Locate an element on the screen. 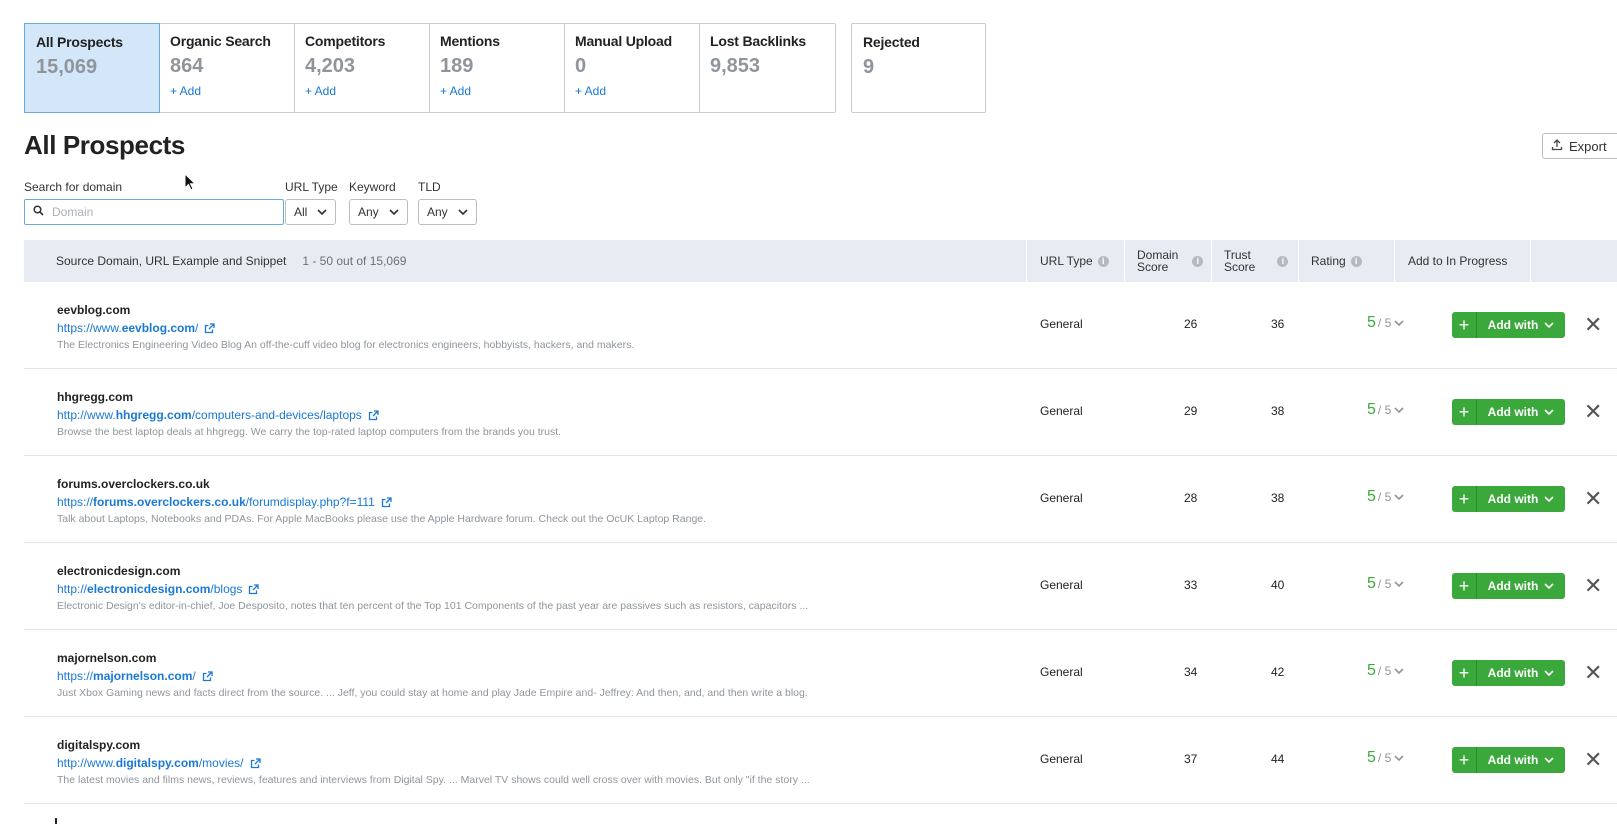  row-url-link: https://www.eevblog.com/ is located at coordinates (136, 328).